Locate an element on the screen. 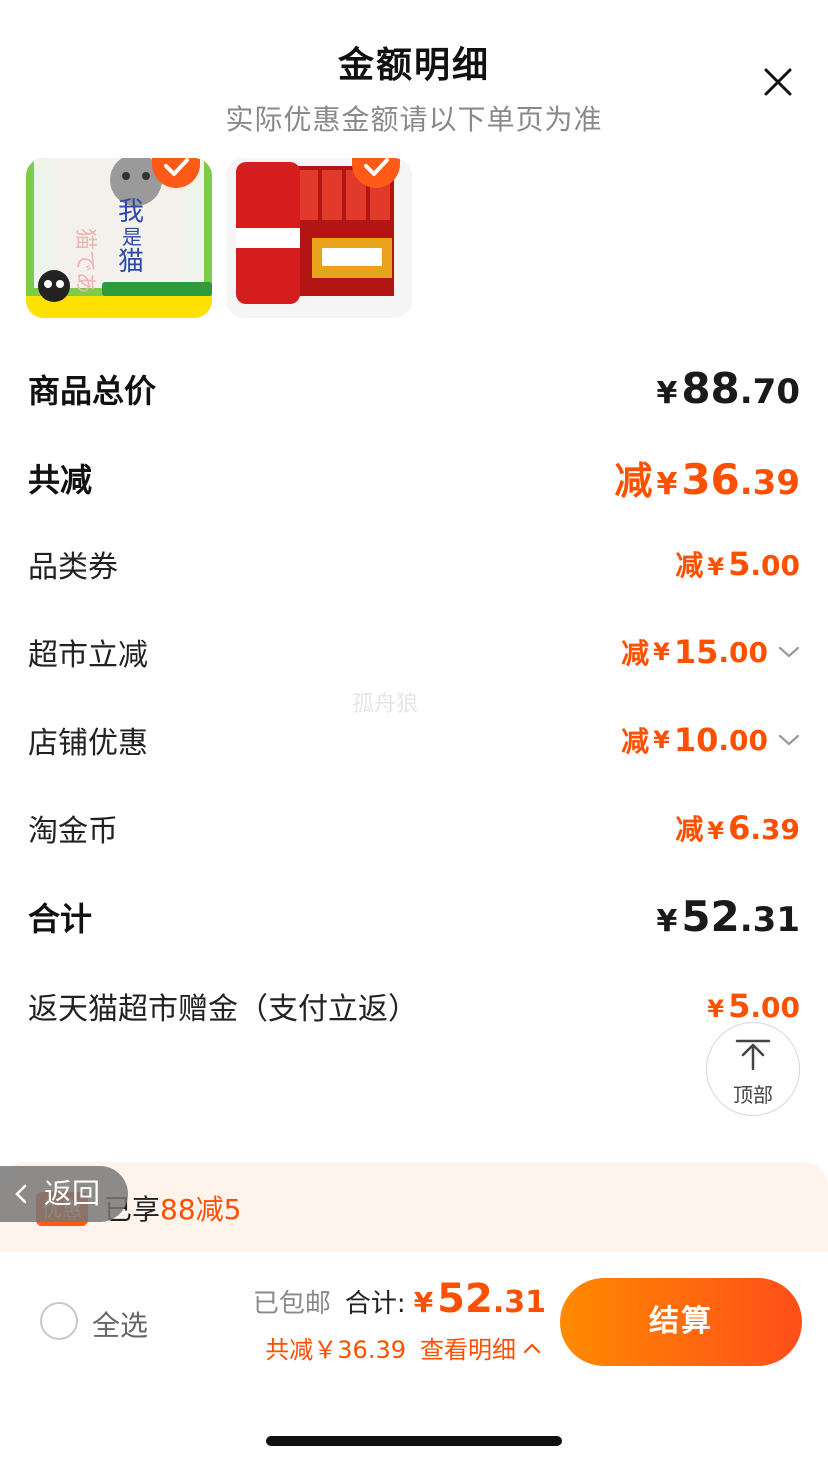 Image resolution: width=828 pixels, height=1464 pixels. discount-label: 淘金币 is located at coordinates (73, 831).